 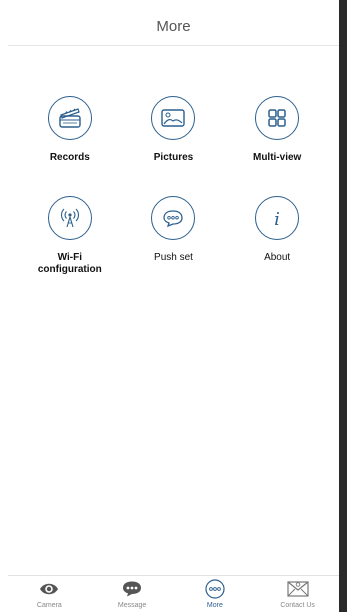 I want to click on tab-contact-us: Contact Us, so click(x=298, y=594).